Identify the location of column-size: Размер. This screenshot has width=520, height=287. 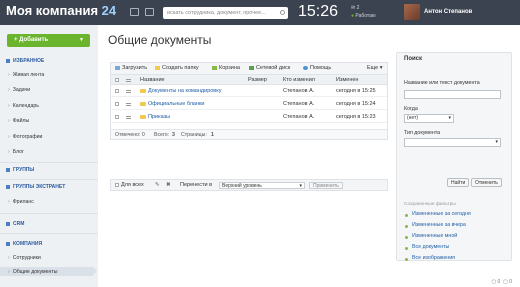
(257, 80).